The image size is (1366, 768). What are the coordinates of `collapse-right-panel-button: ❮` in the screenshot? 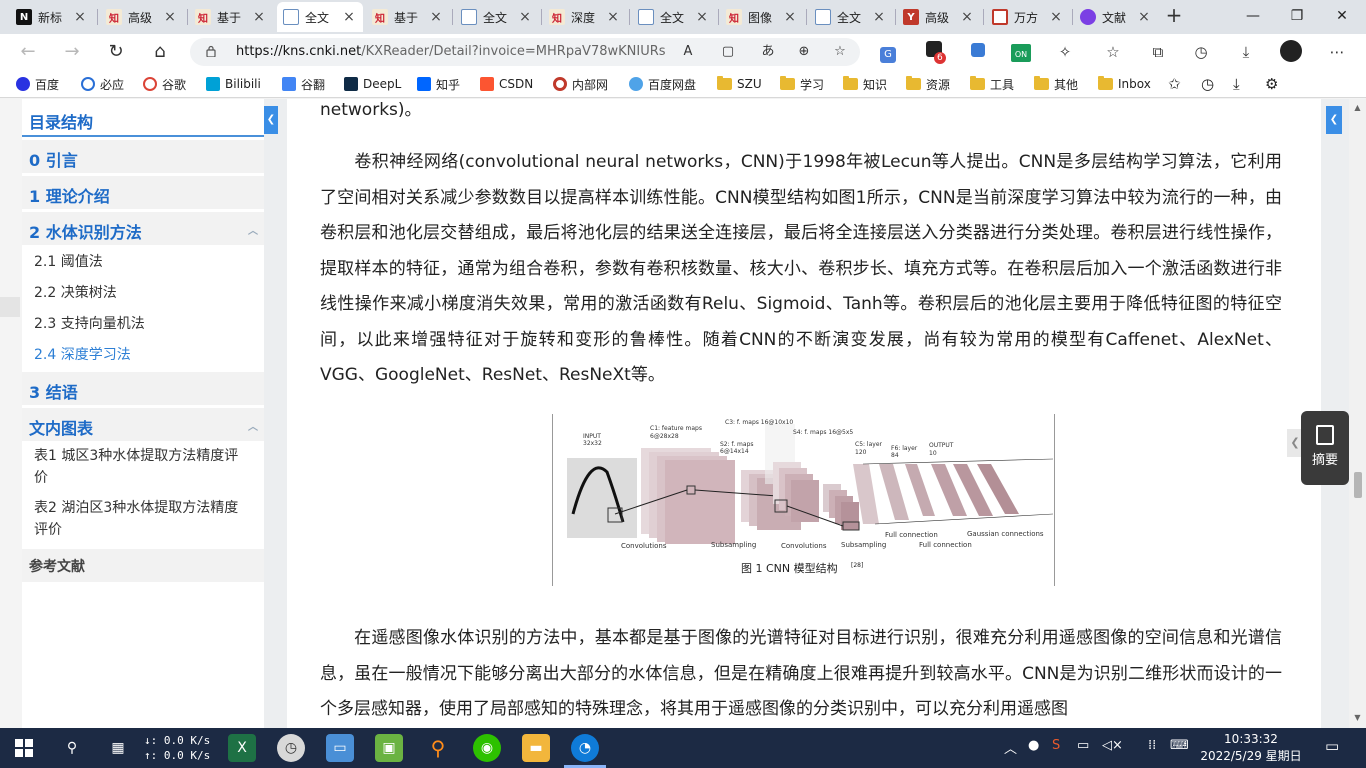 It's located at (1334, 120).